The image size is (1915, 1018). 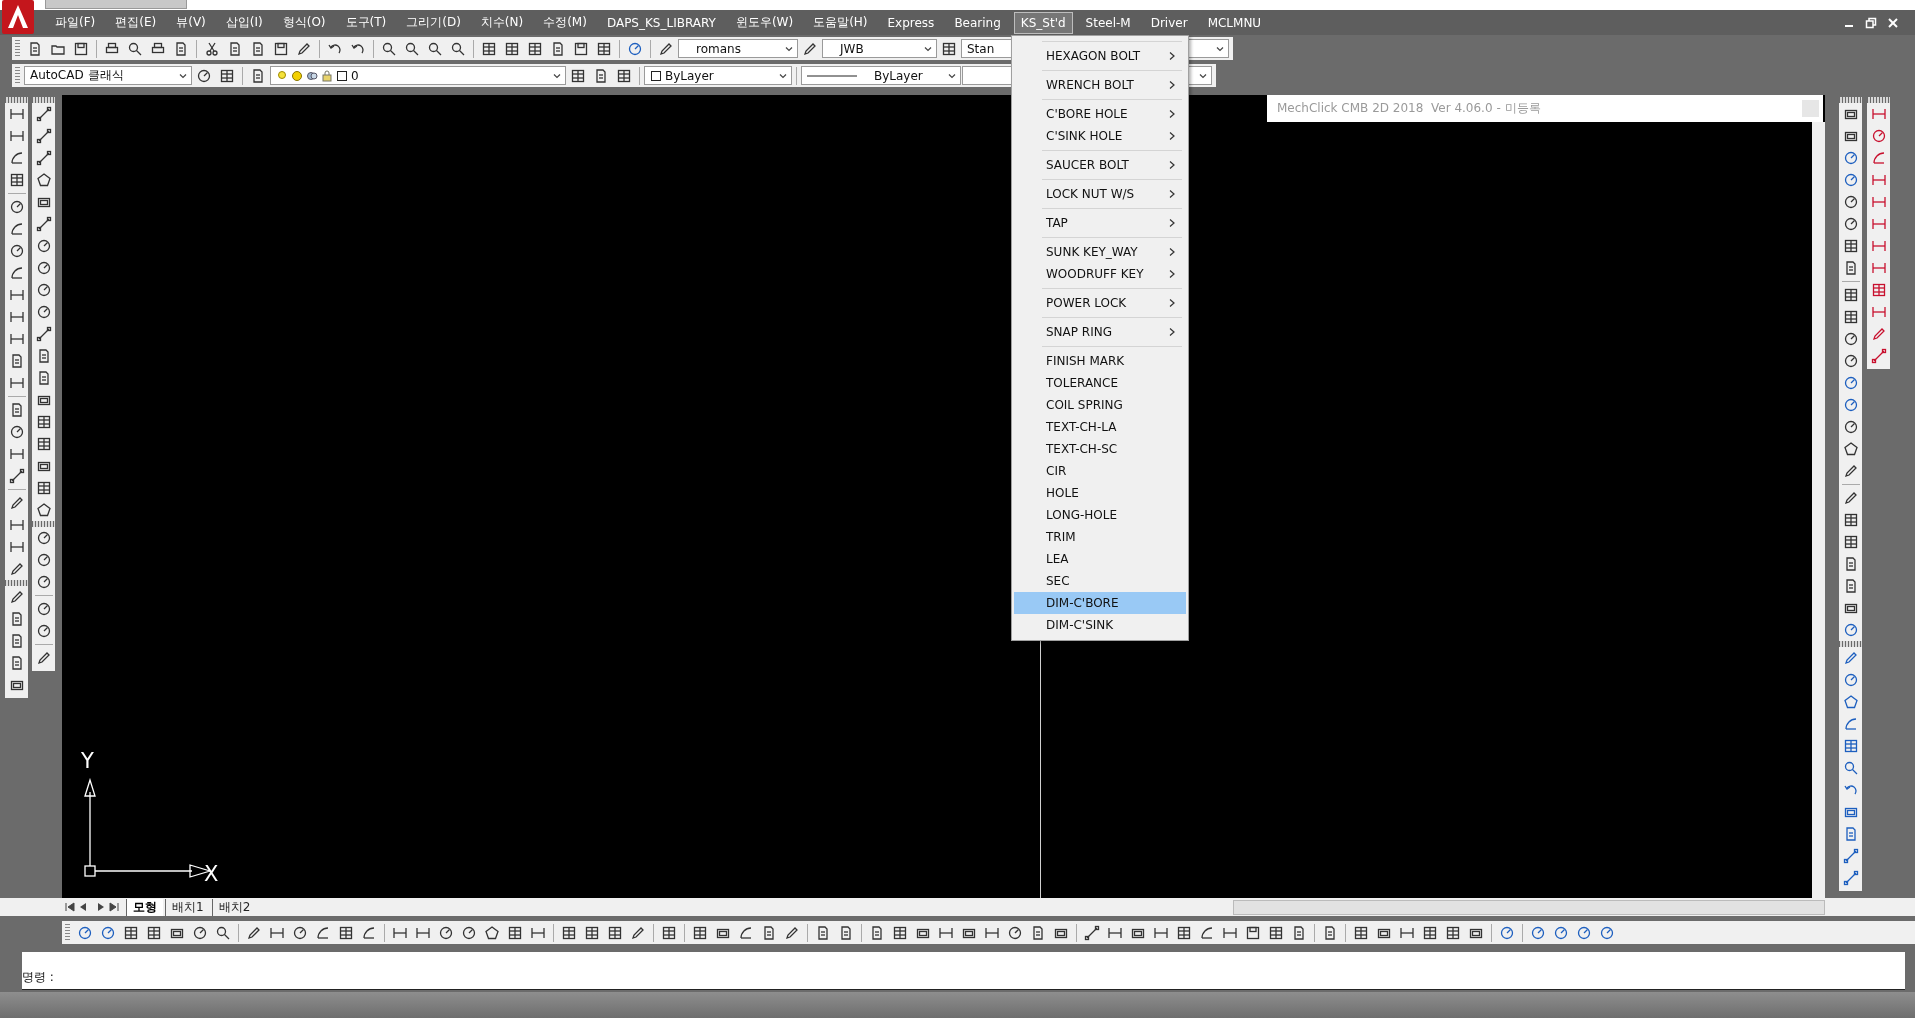 I want to click on vertical-scrollbar, so click(x=1818, y=510).